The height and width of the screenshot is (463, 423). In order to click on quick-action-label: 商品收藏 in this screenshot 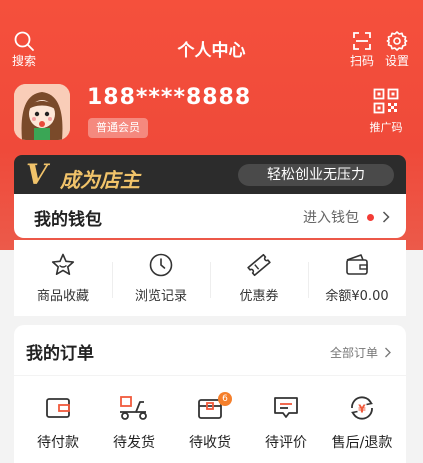, I will do `click(62, 296)`.